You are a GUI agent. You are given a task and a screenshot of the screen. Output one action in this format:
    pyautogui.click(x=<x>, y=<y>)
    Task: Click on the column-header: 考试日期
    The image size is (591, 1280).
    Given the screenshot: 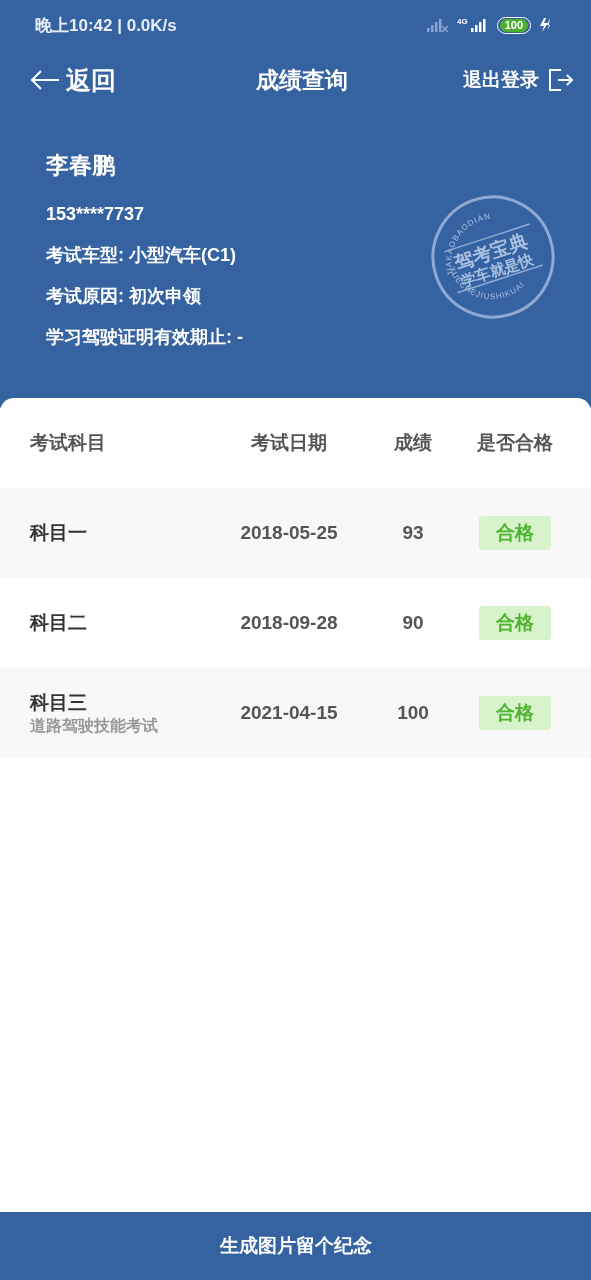 What is the action you would take?
    pyautogui.click(x=289, y=443)
    